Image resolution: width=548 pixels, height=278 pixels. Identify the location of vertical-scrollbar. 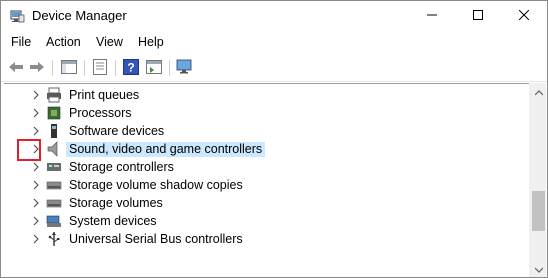
(537, 180).